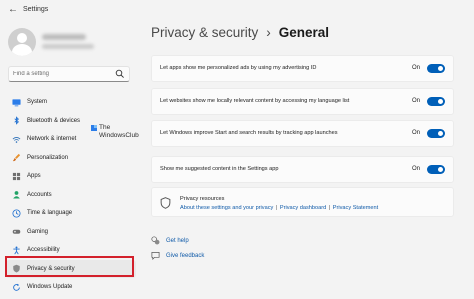 The width and height of the screenshot is (474, 299). I want to click on language-list-toggle, so click(436, 101).